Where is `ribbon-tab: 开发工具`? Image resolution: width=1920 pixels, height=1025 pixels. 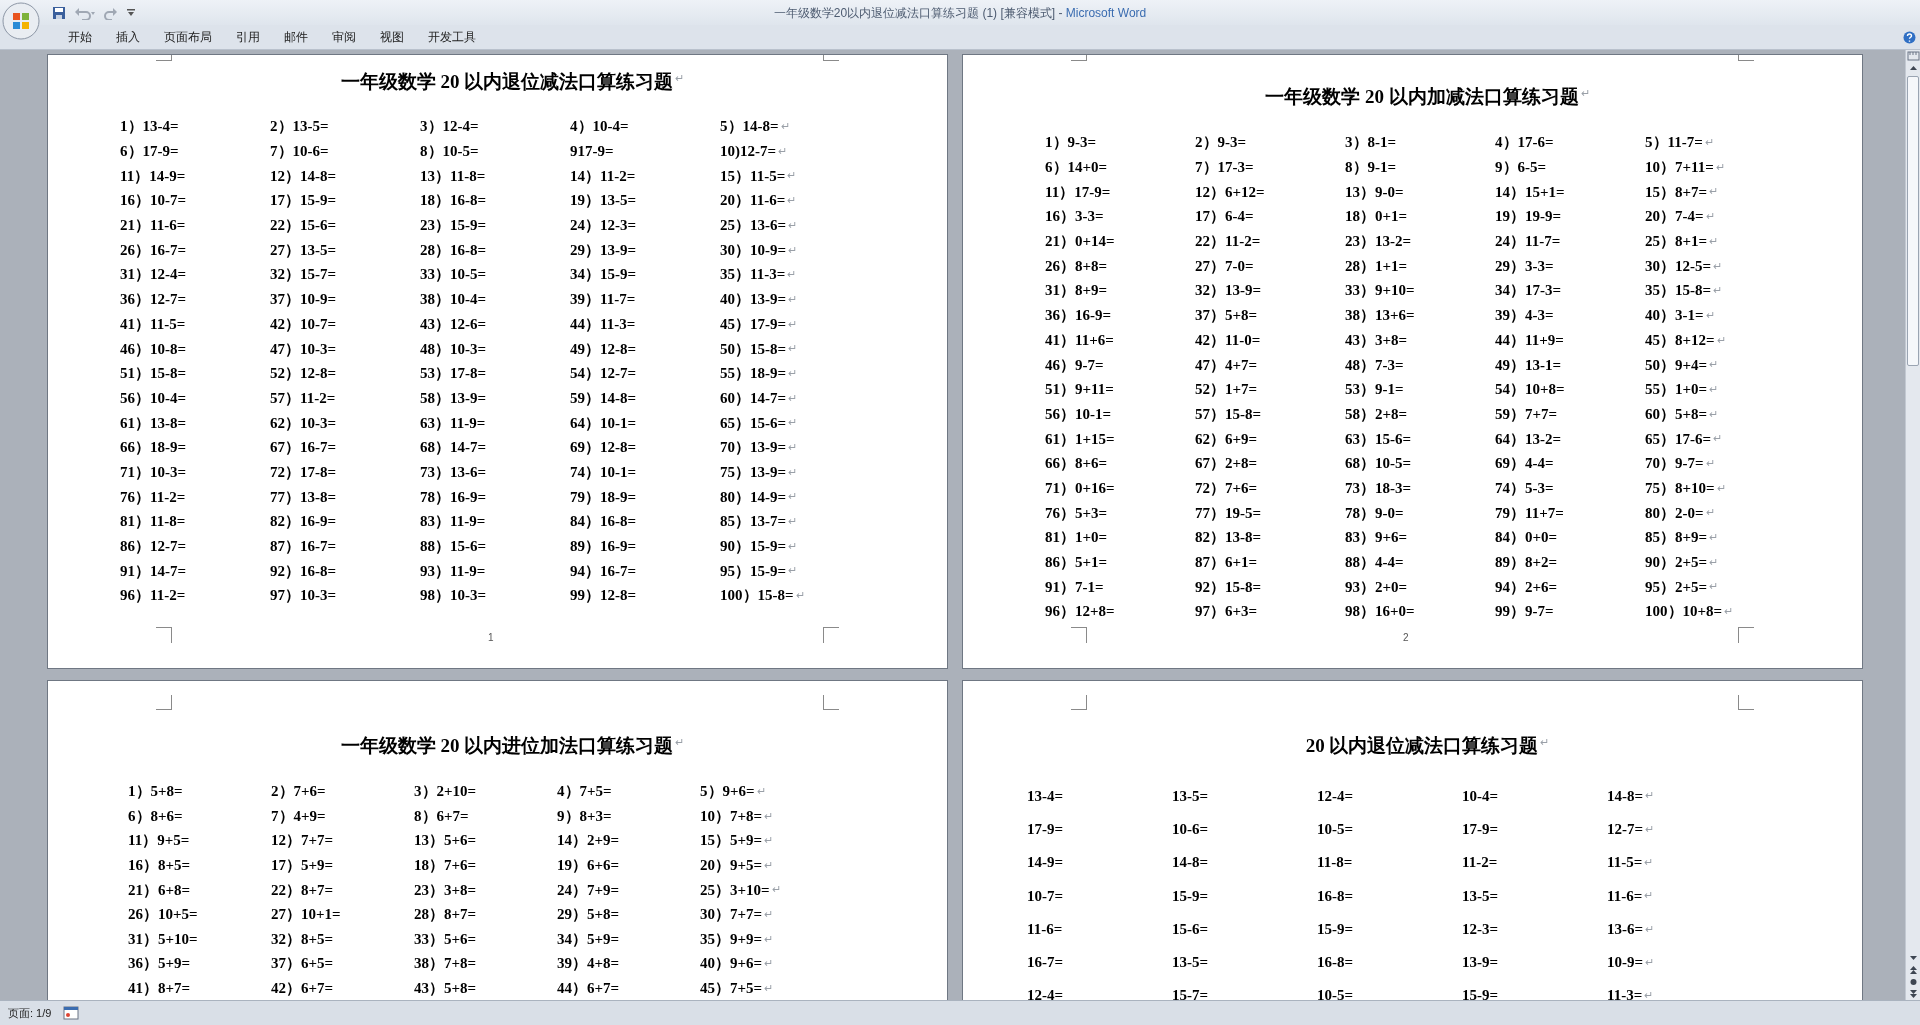
ribbon-tab: 开发工具 is located at coordinates (452, 37).